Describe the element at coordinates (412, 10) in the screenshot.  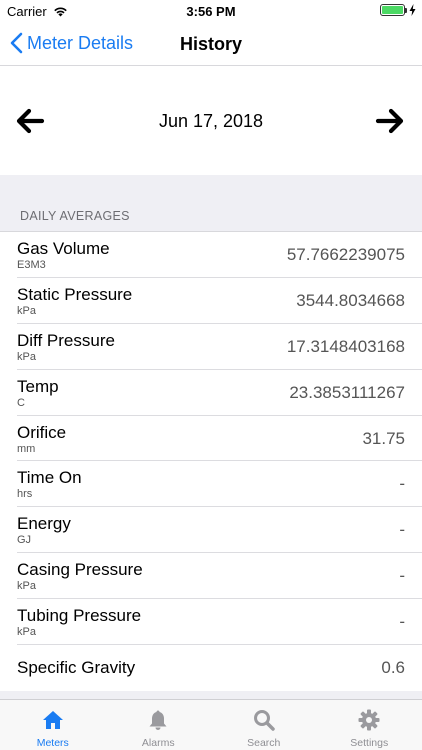
I see `charging-bolt-icon` at that location.